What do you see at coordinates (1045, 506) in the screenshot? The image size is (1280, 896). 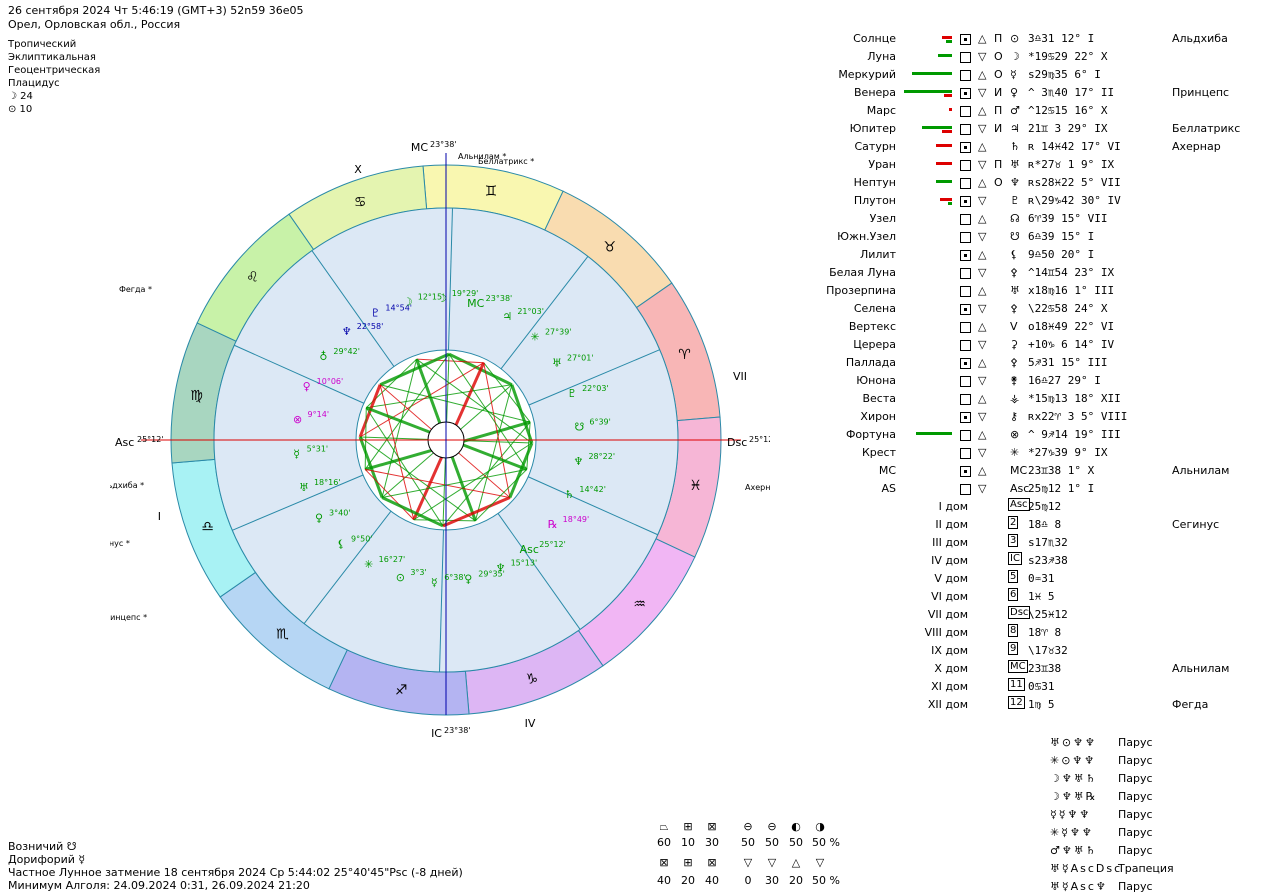 I see `house-cusp-position: 25♍12` at bounding box center [1045, 506].